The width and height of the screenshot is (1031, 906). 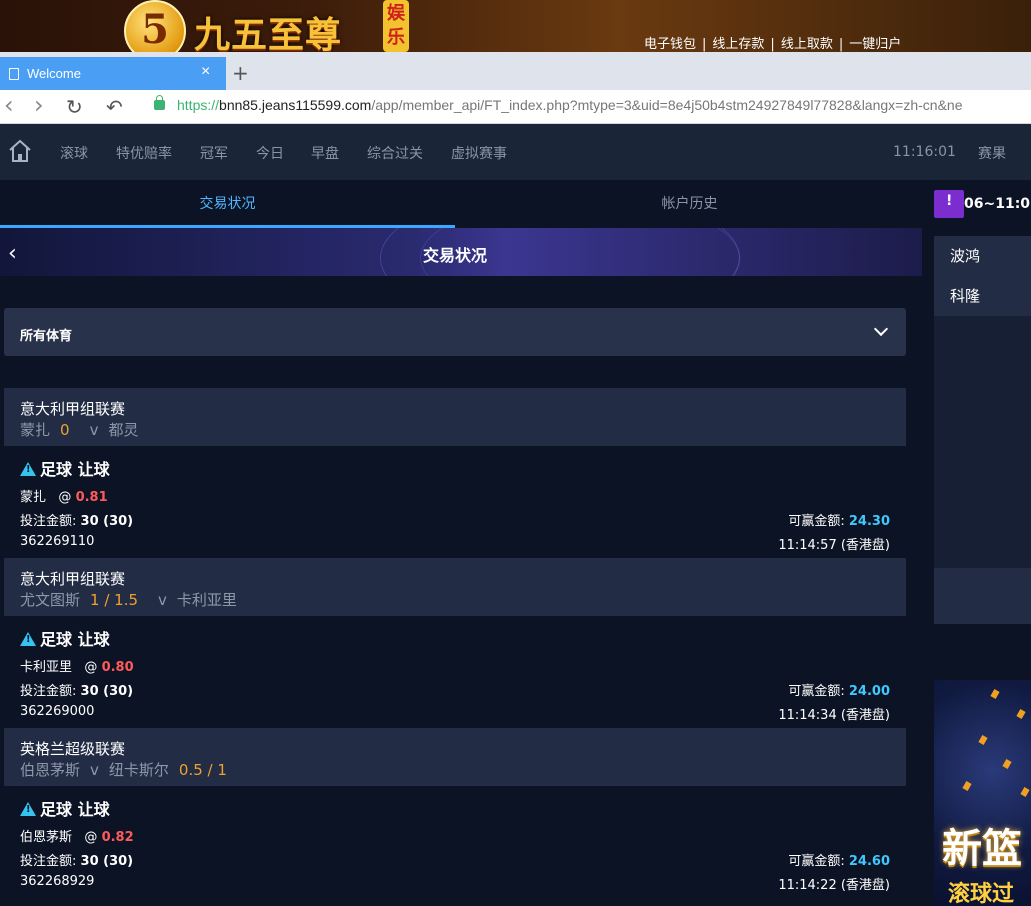 What do you see at coordinates (689, 204) in the screenshot?
I see `tab-account-history: 帐户历史` at bounding box center [689, 204].